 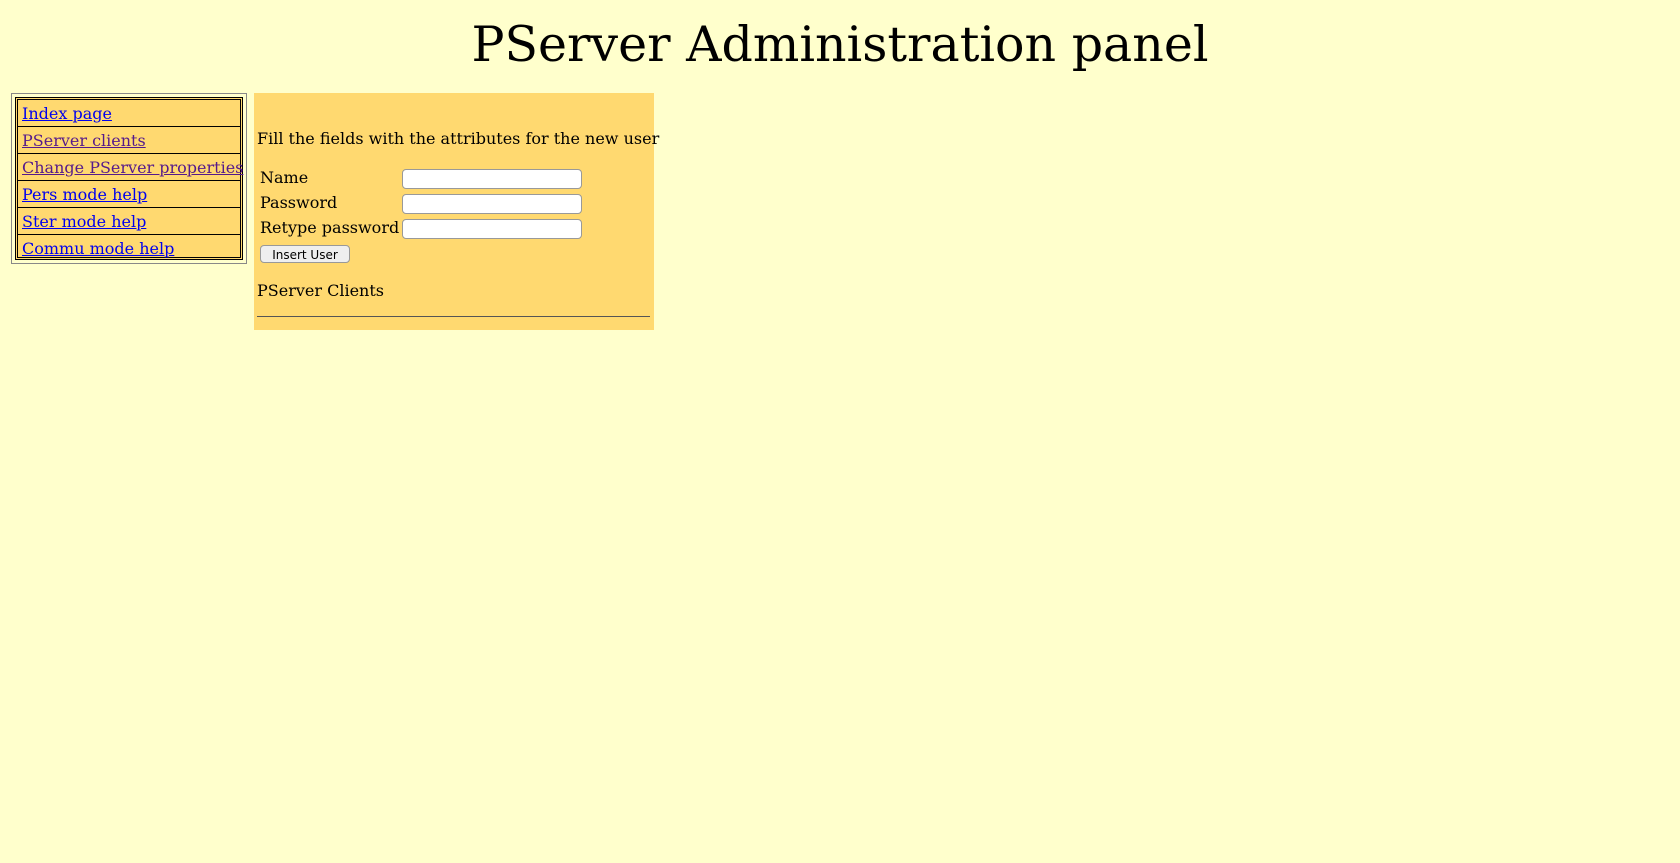 I want to click on nav-item-change-pserver-properties: Change PServer properties, so click(x=130, y=167).